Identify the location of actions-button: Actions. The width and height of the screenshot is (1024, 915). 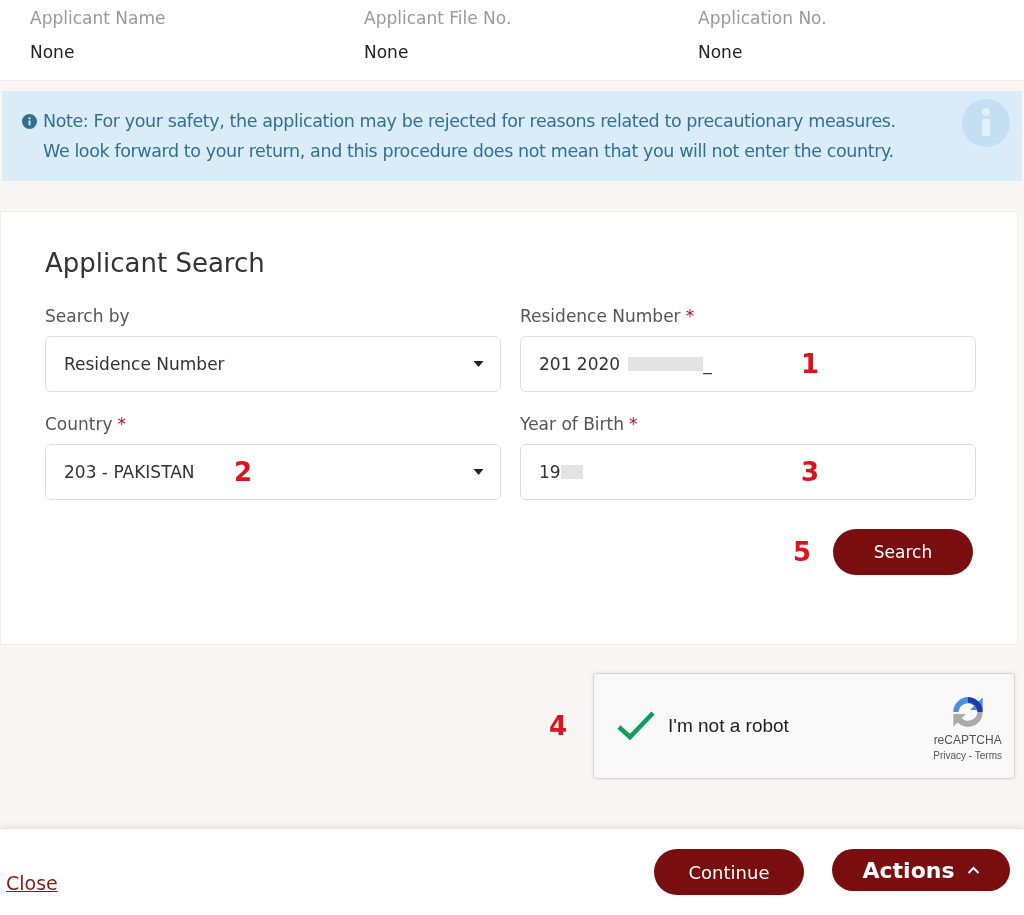
(921, 870).